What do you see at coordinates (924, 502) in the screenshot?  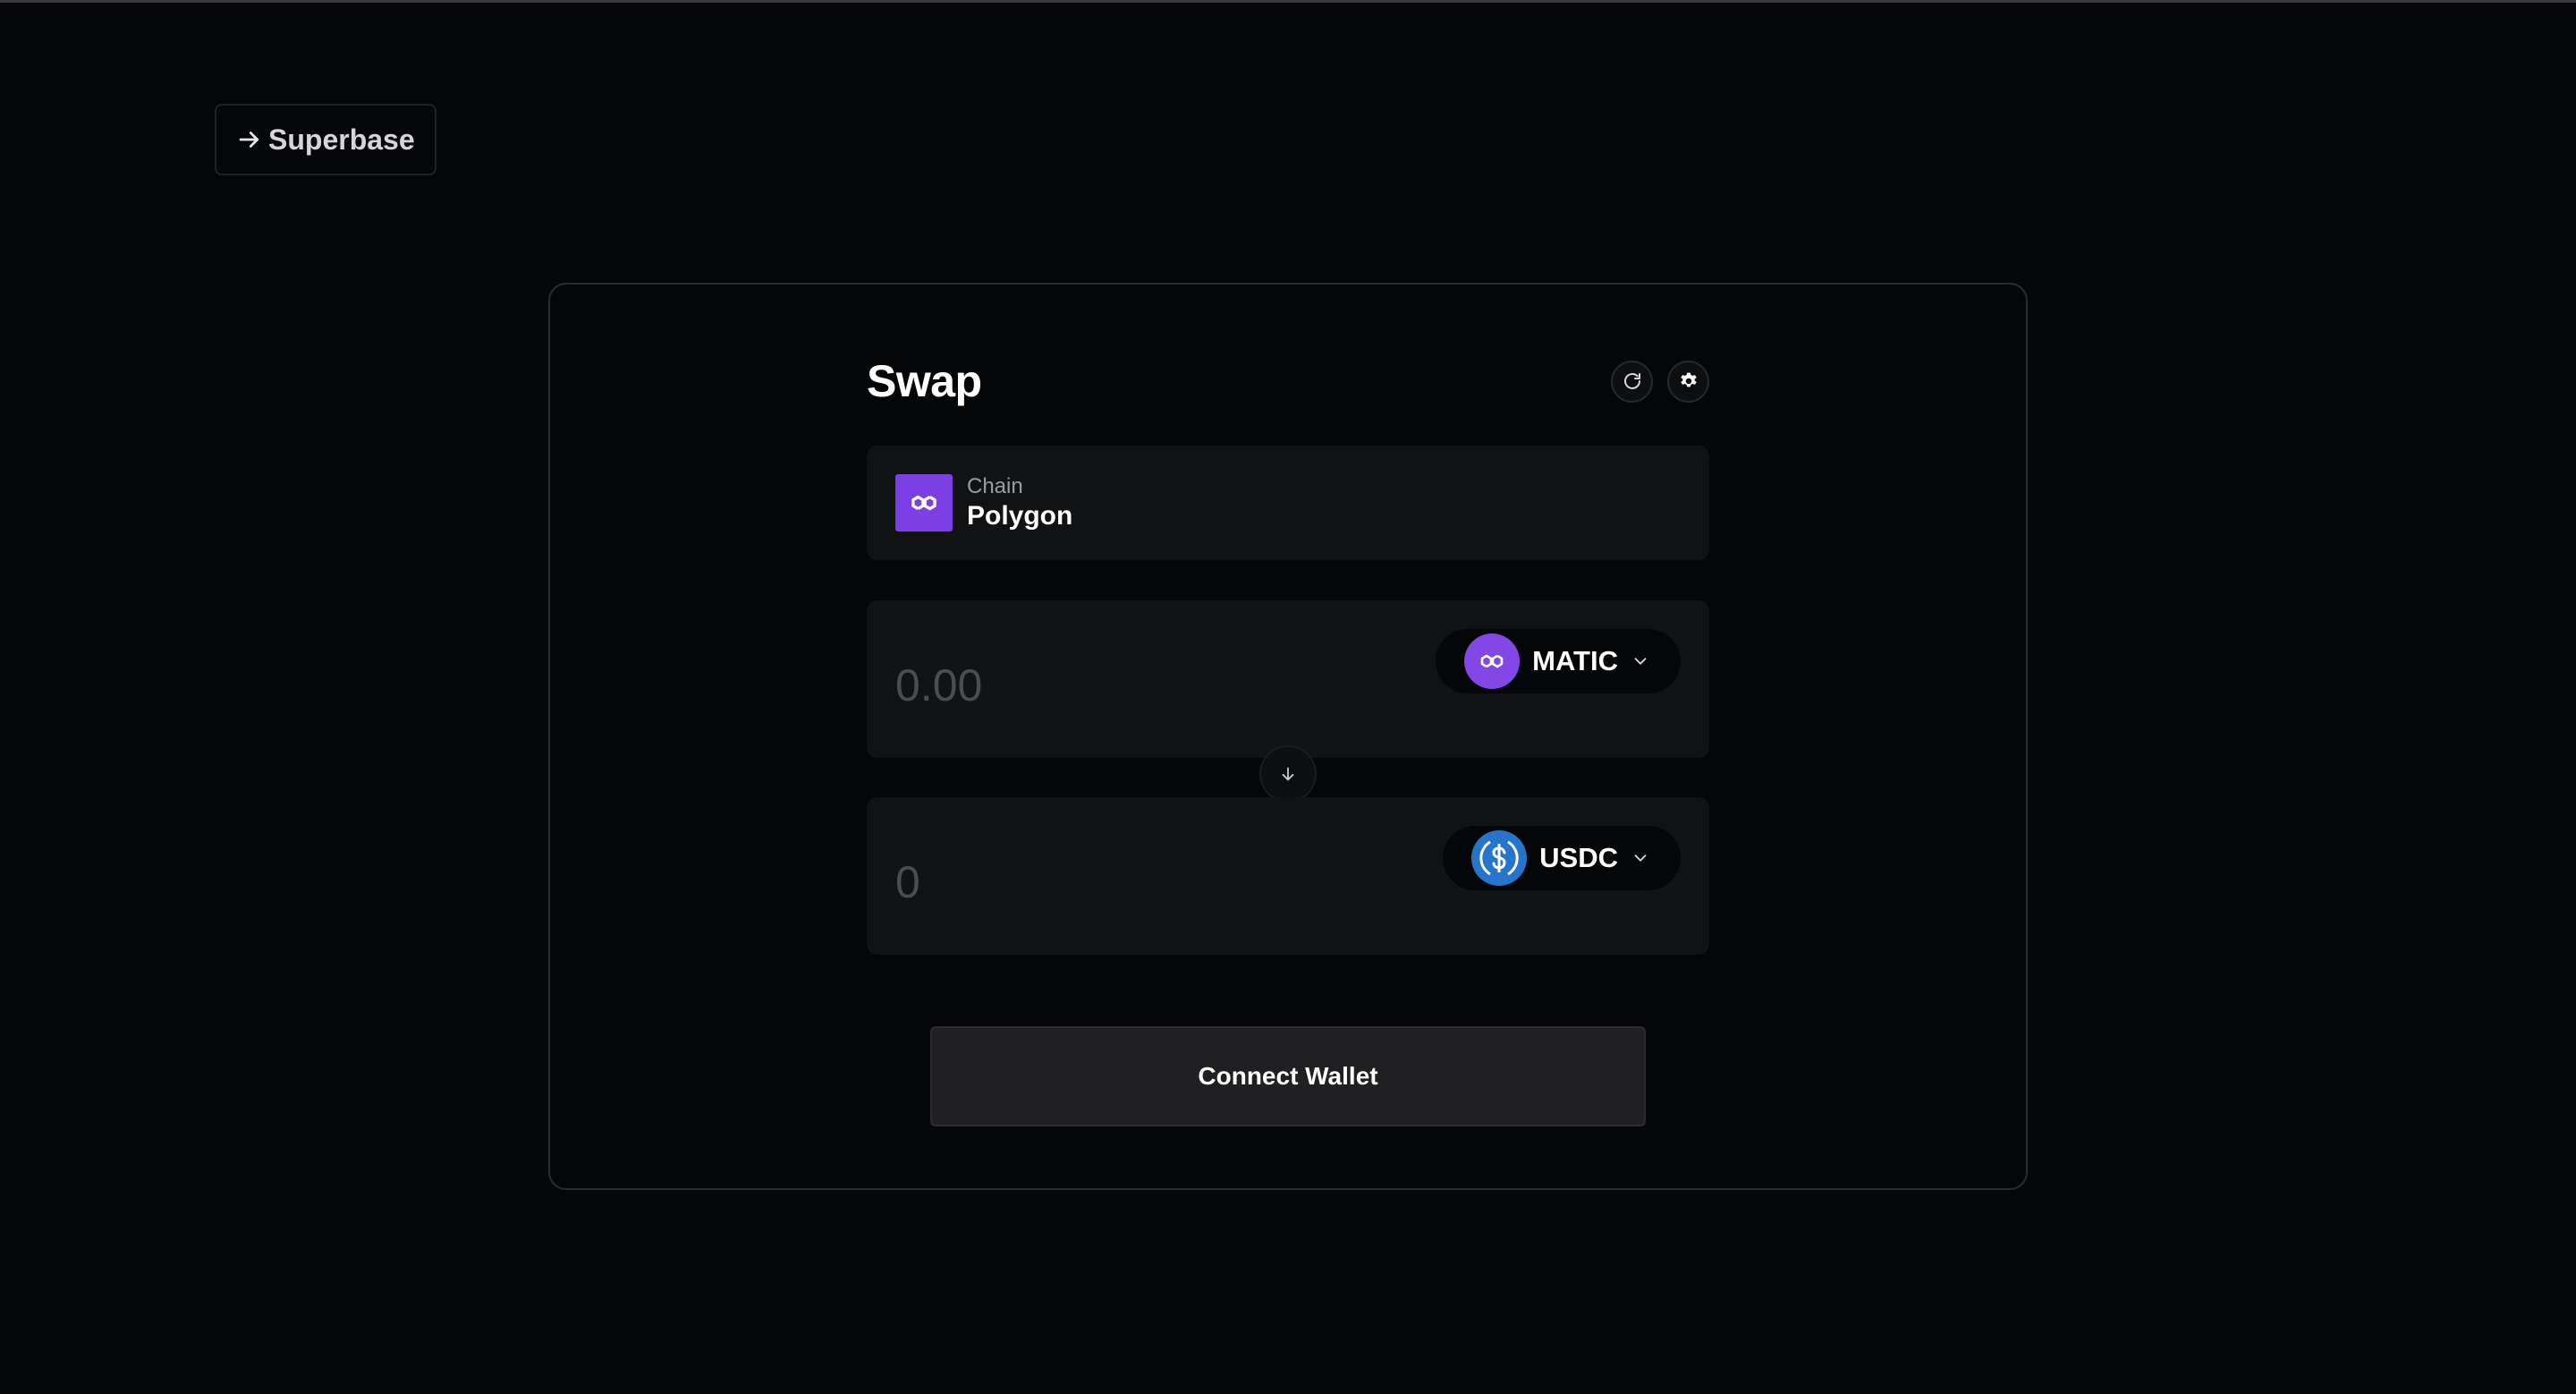 I see `polygon-logo-icon` at bounding box center [924, 502].